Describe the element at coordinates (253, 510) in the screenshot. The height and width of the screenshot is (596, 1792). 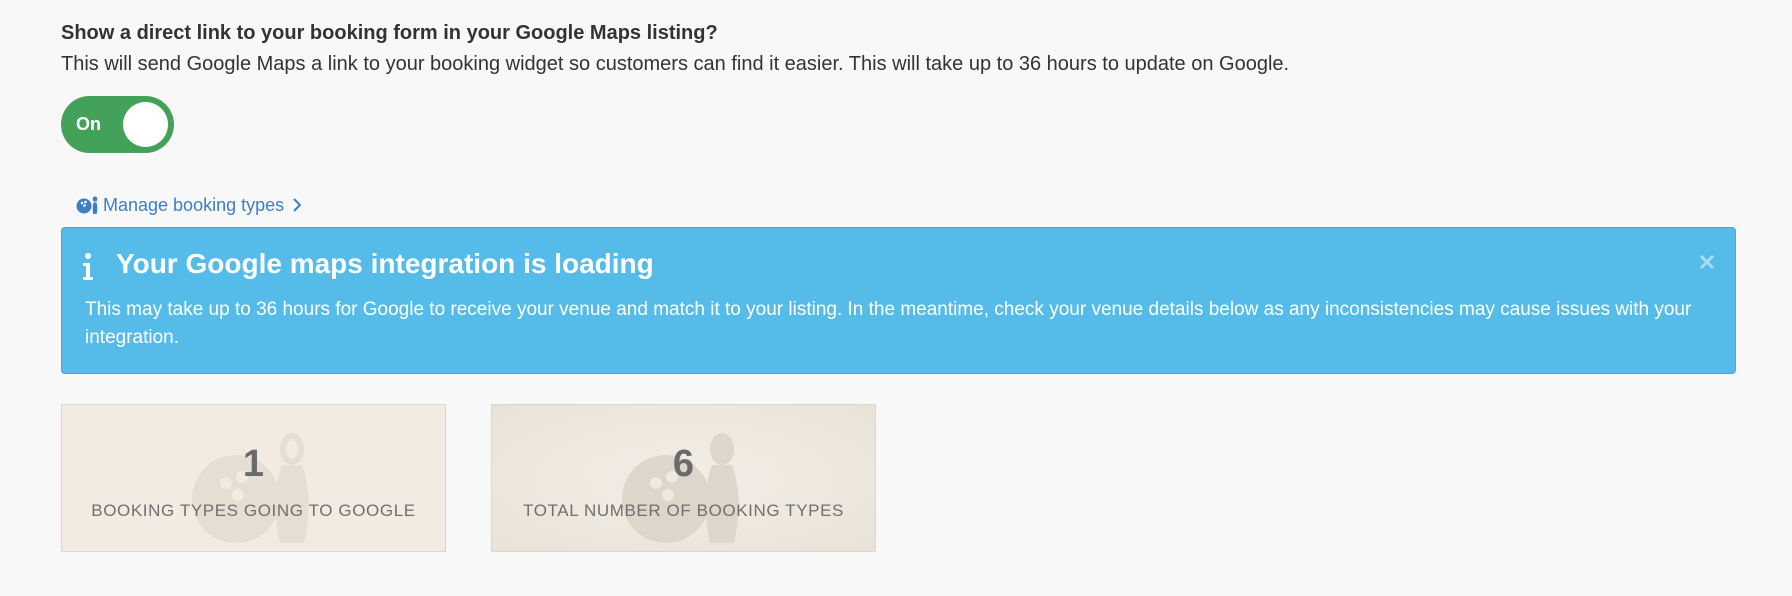
I see `stat-label: BOOKING TYPES GOING TO GOOGLE` at that location.